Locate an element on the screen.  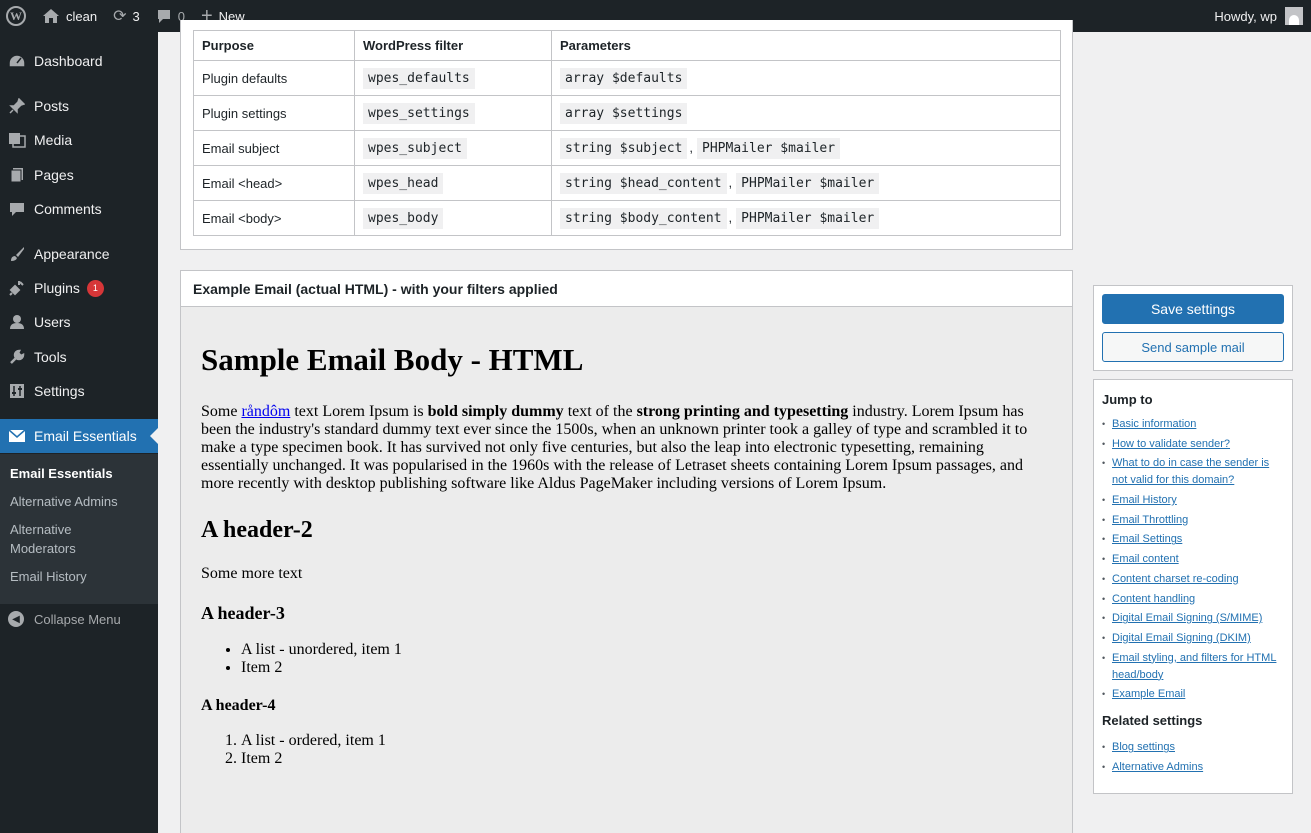
media-icon is located at coordinates (17, 140).